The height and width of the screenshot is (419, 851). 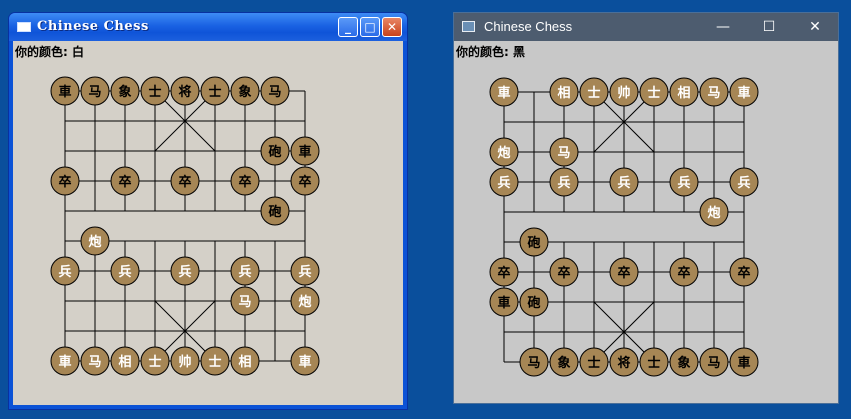 I want to click on window-app-icon, so click(x=468, y=26).